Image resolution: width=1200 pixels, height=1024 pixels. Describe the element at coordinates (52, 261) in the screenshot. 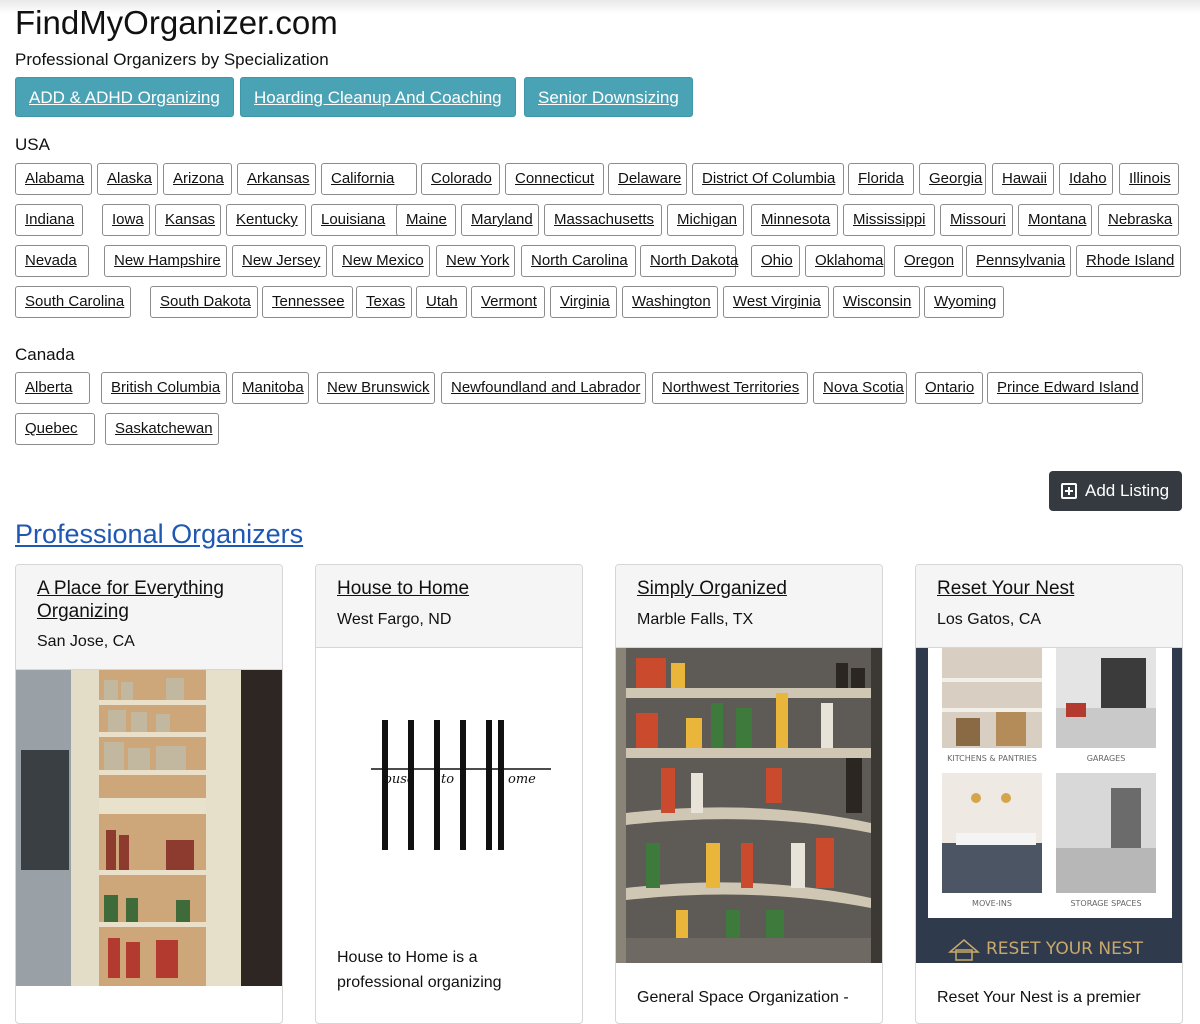

I see `state-link: Nevada` at that location.